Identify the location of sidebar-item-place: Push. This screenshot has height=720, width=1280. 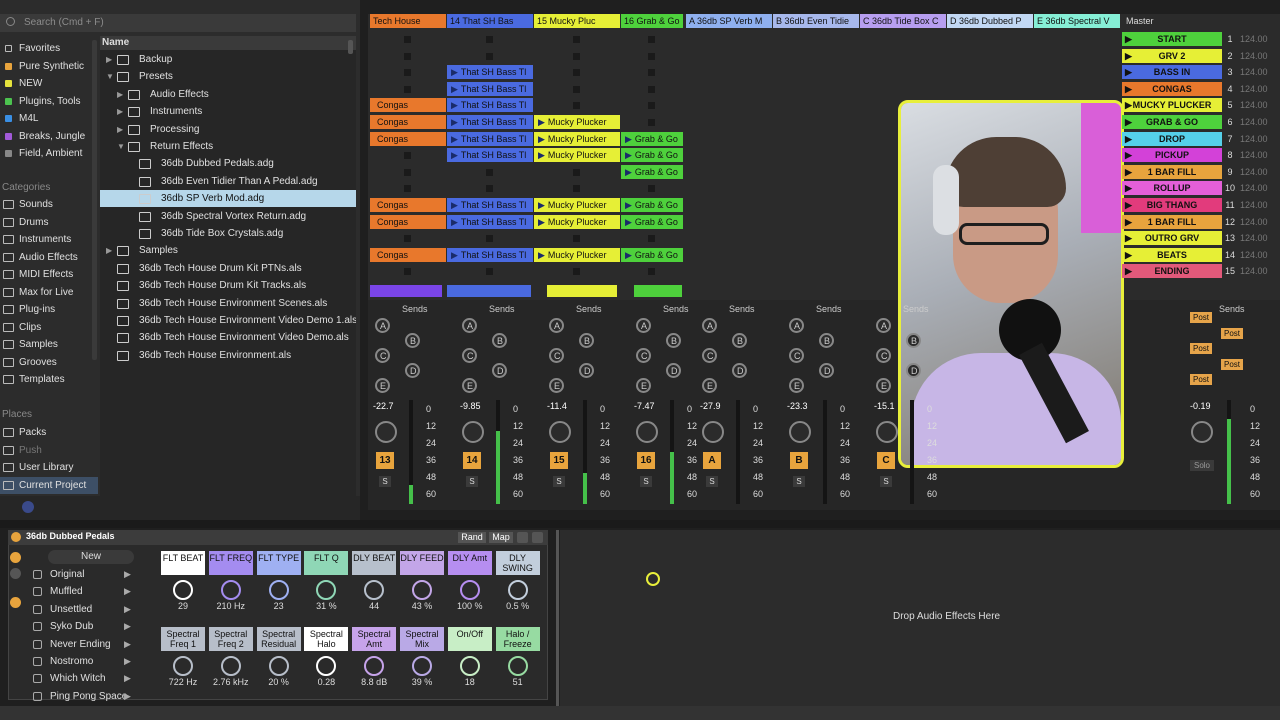
(49, 450).